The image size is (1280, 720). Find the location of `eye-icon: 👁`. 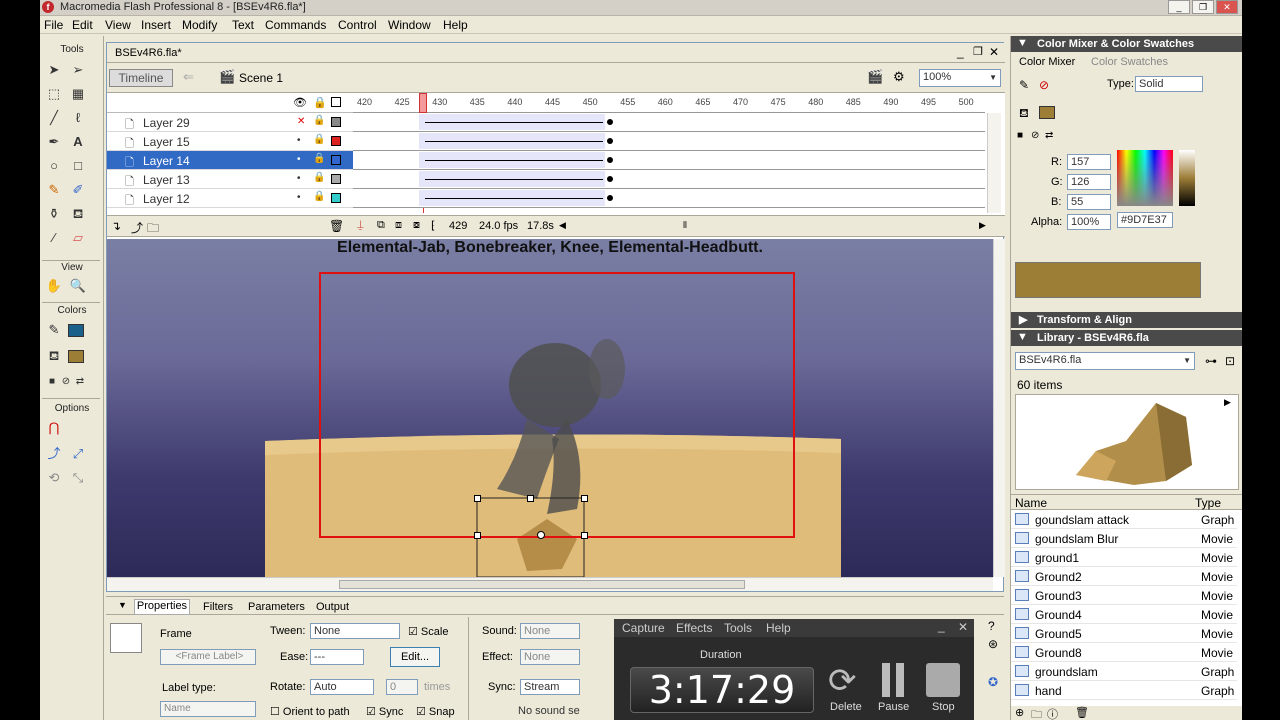

eye-icon: 👁 is located at coordinates (300, 102).